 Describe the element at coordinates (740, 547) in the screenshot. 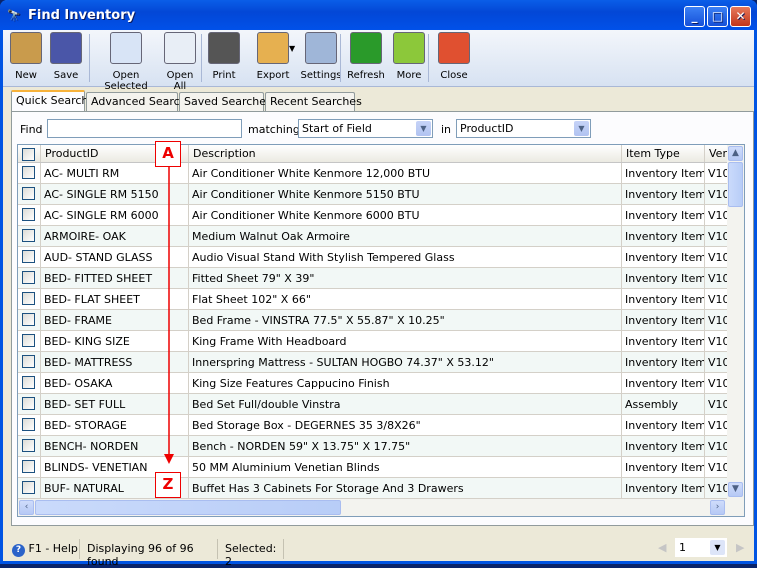

I see `next-page-icon: ▶` at that location.